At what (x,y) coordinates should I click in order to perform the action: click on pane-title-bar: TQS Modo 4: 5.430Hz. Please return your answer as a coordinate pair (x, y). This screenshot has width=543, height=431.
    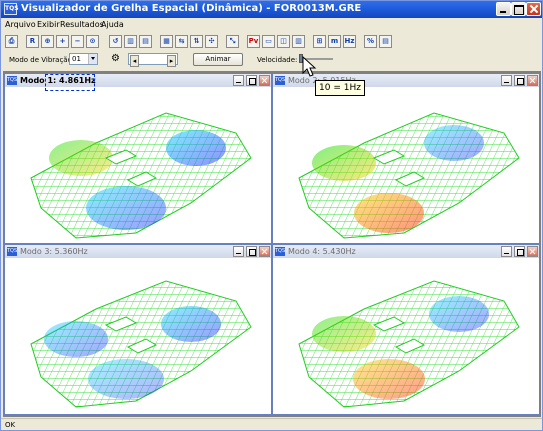
    Looking at the image, I should click on (406, 251).